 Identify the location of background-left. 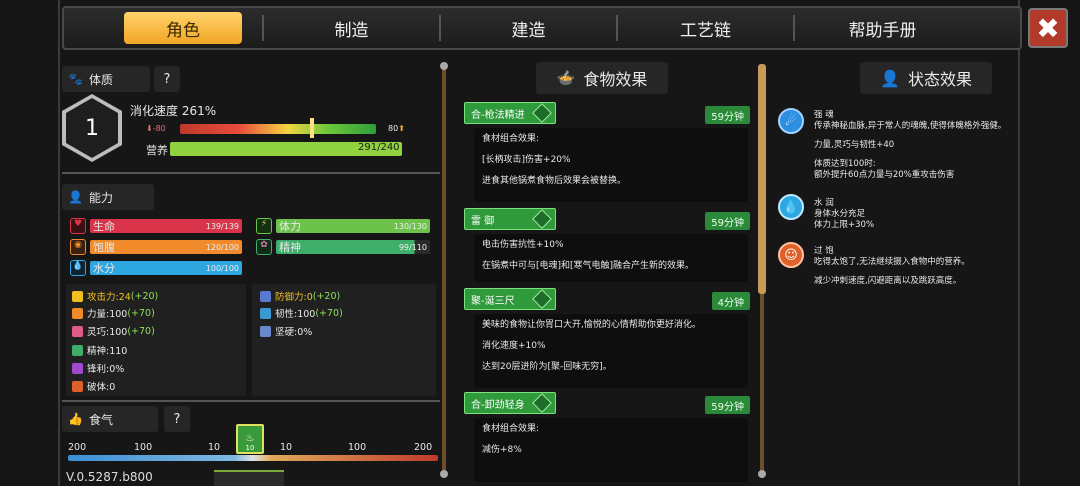
(30, 243).